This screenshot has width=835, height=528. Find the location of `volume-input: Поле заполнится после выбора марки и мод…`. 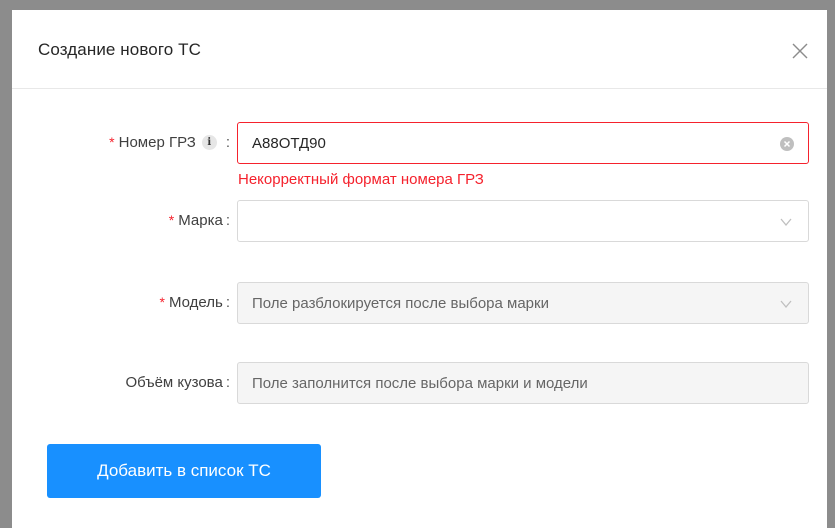

volume-input: Поле заполнится после выбора марки и мод… is located at coordinates (523, 383).